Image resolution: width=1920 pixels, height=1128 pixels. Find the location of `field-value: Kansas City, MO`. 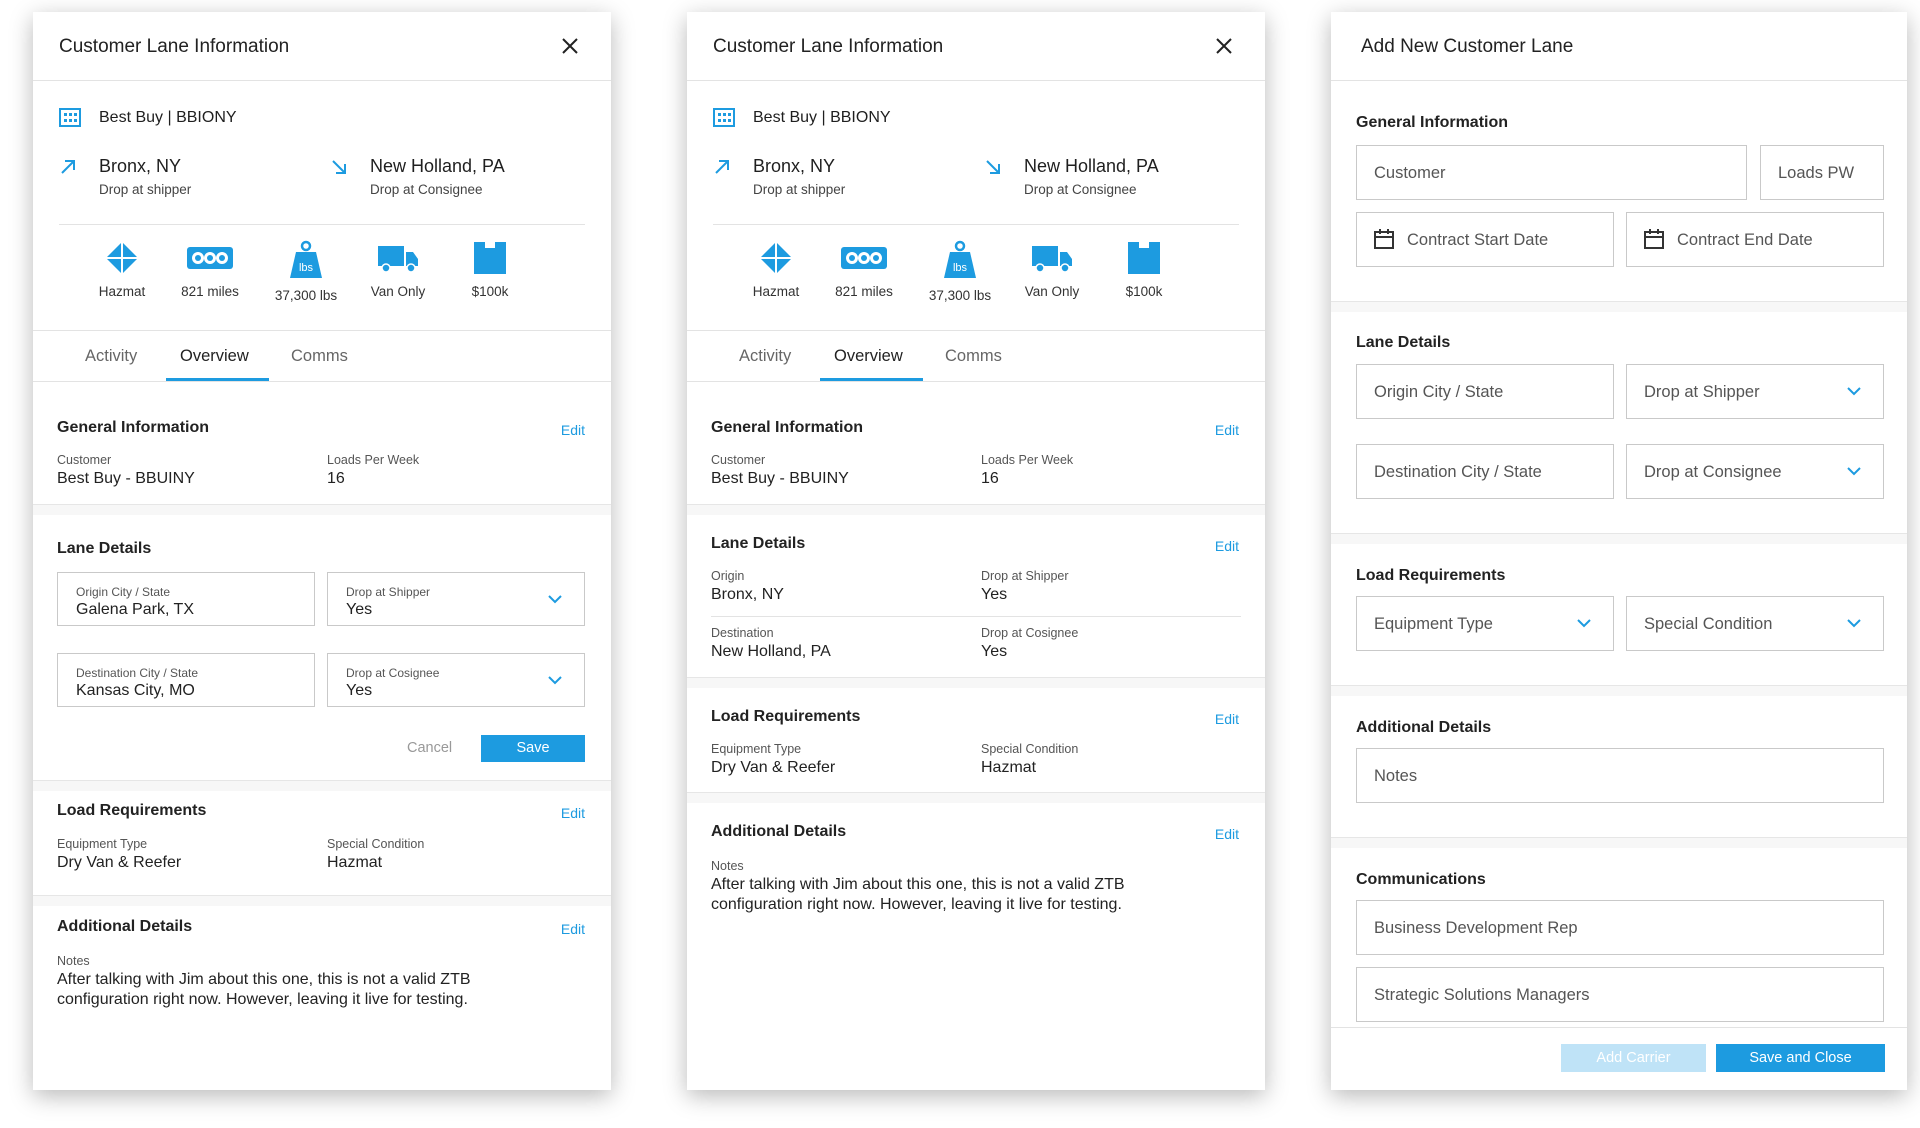

field-value: Kansas City, MO is located at coordinates (135, 690).